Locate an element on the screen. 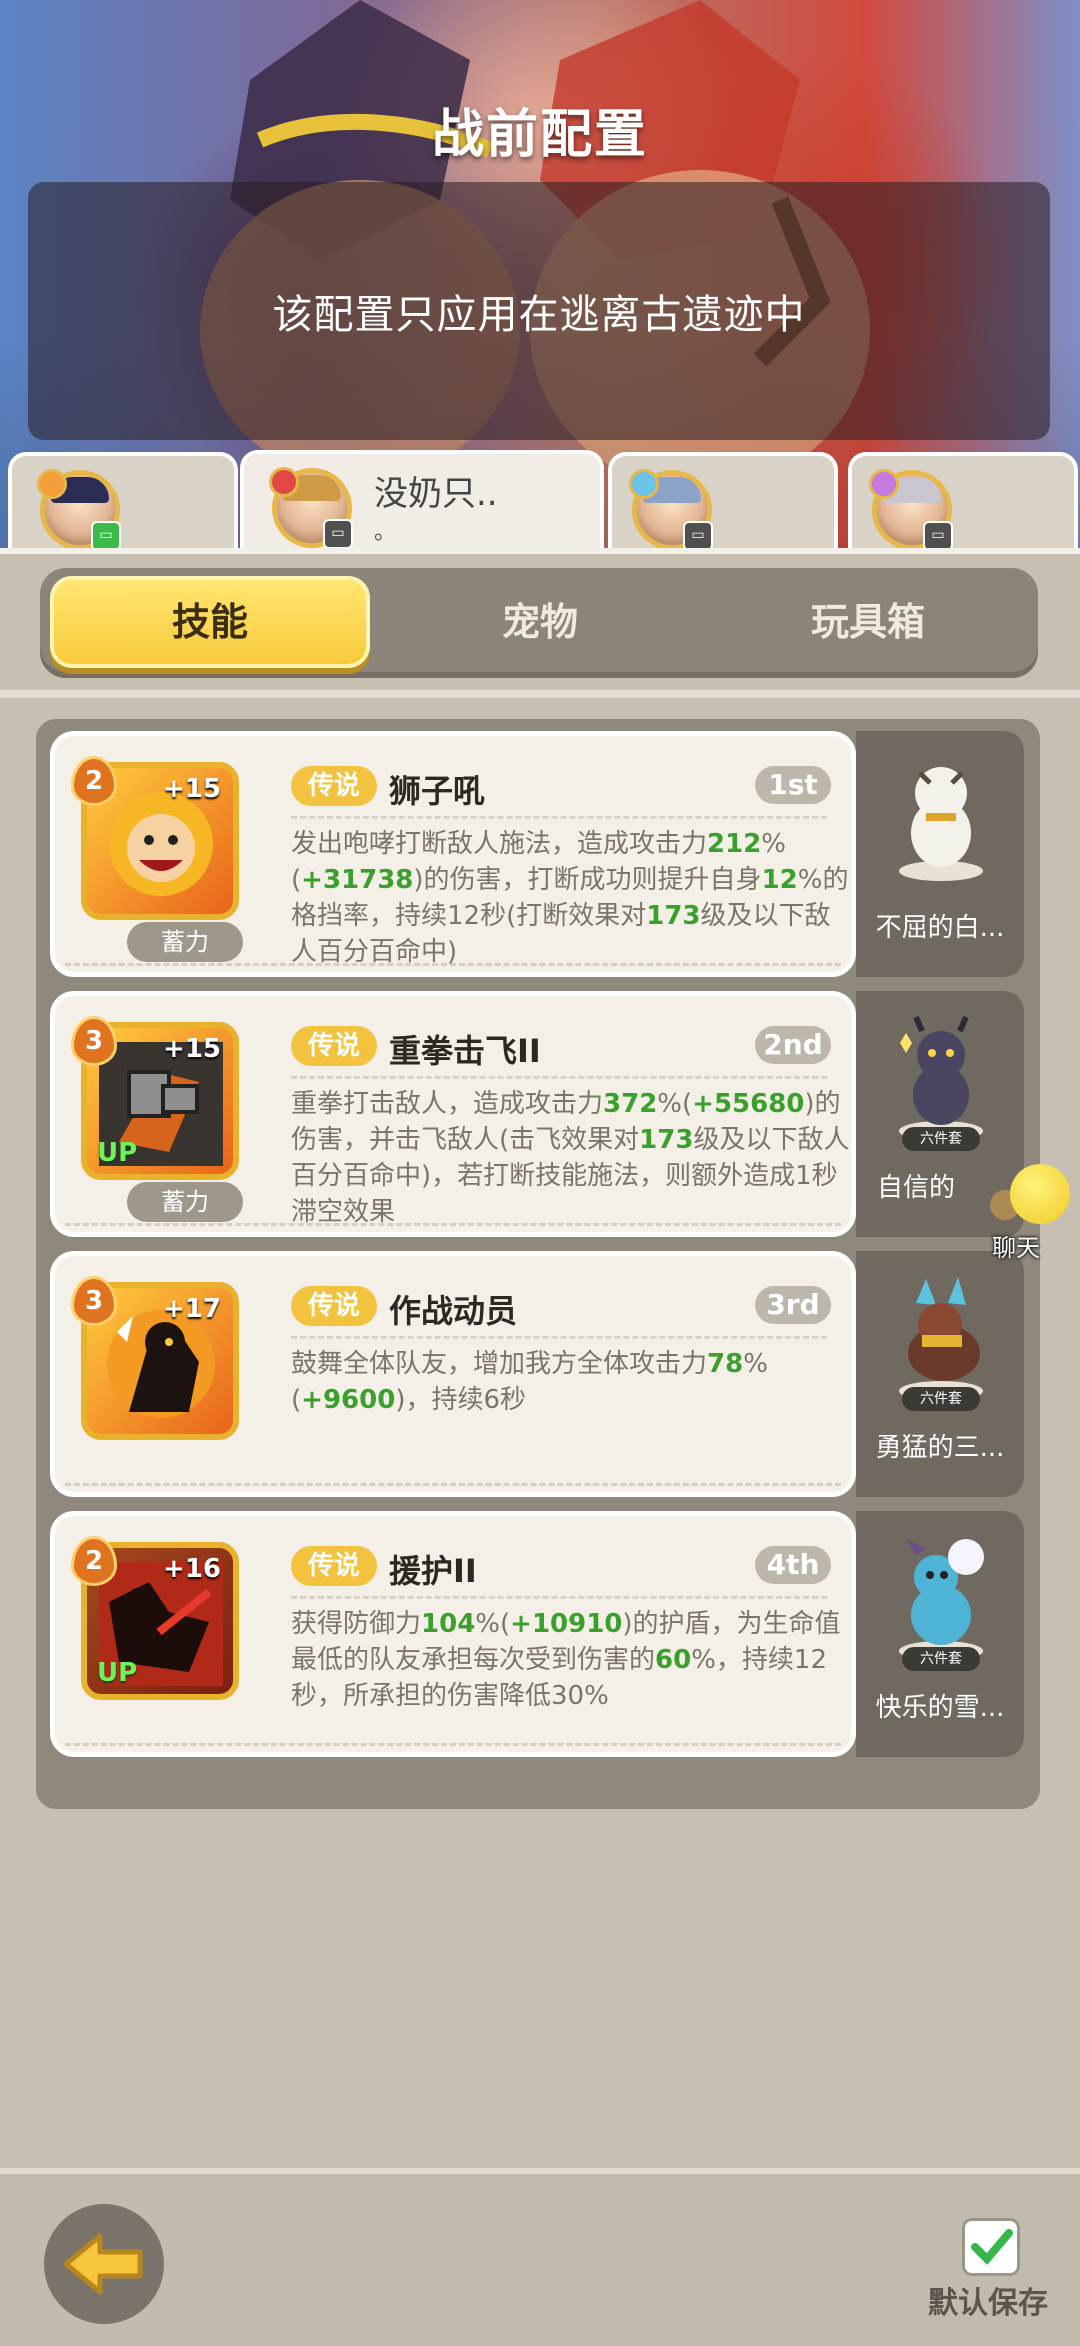  category-tabs: 技能 宠物 玩具箱 is located at coordinates (539, 623).